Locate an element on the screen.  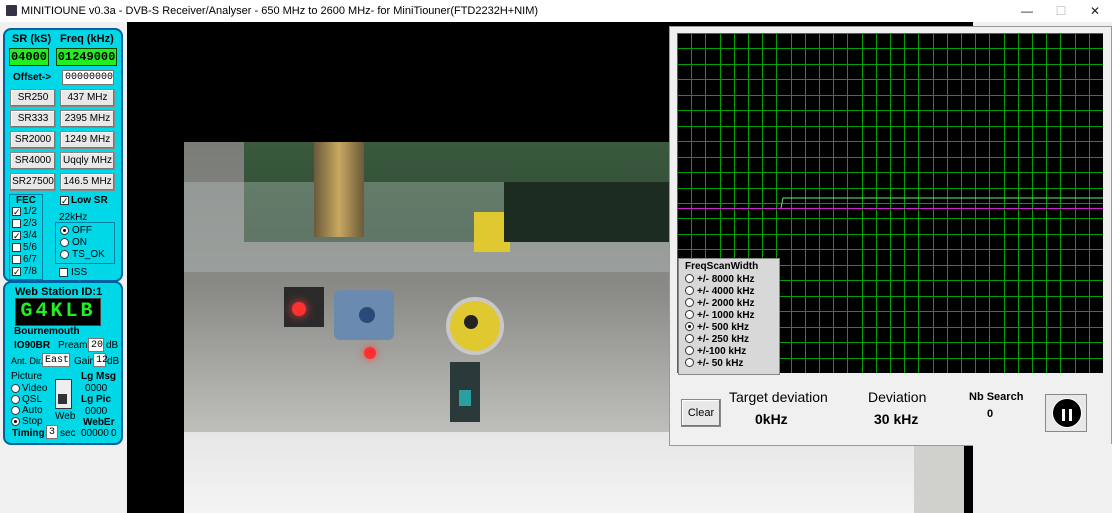
fec-group: FEC ✓ 1/2 2/3 ✓ 3/4 5/6 6/7 ✓ 7/8 is located at coordinates (26, 237).